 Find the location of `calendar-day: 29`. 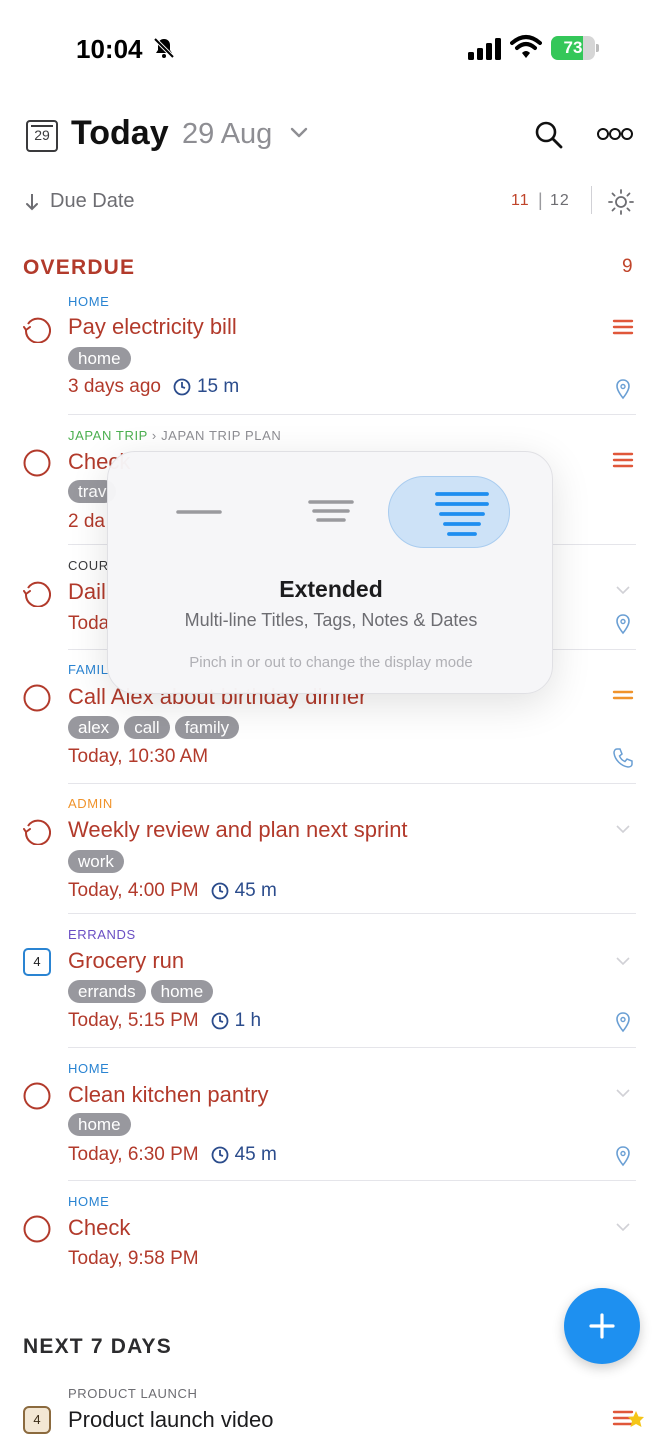

calendar-day: 29 is located at coordinates (42, 135).